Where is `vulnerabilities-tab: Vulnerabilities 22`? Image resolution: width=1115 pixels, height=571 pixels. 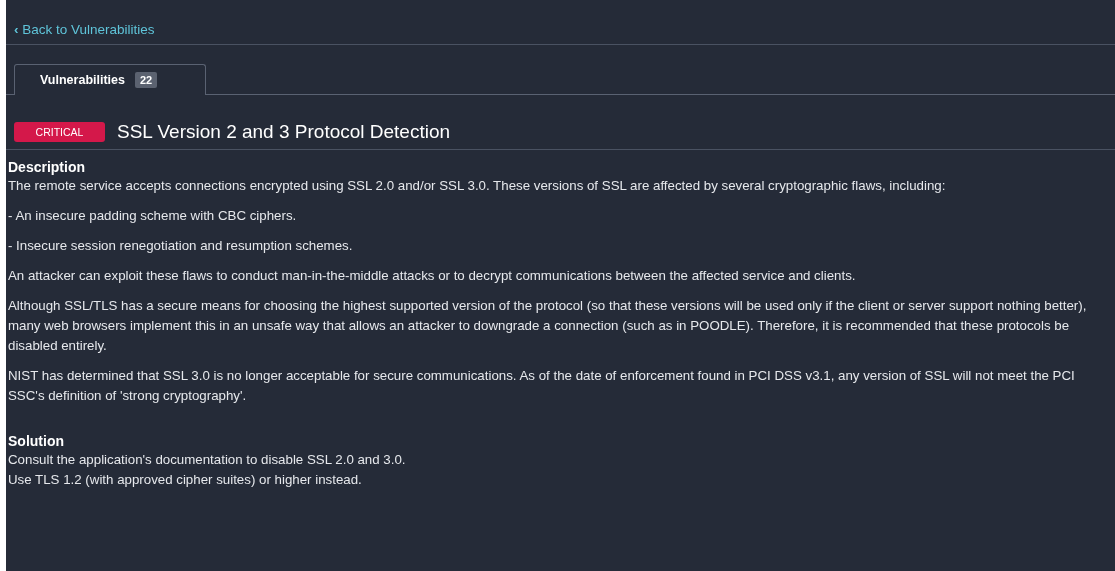 vulnerabilities-tab: Vulnerabilities 22 is located at coordinates (110, 79).